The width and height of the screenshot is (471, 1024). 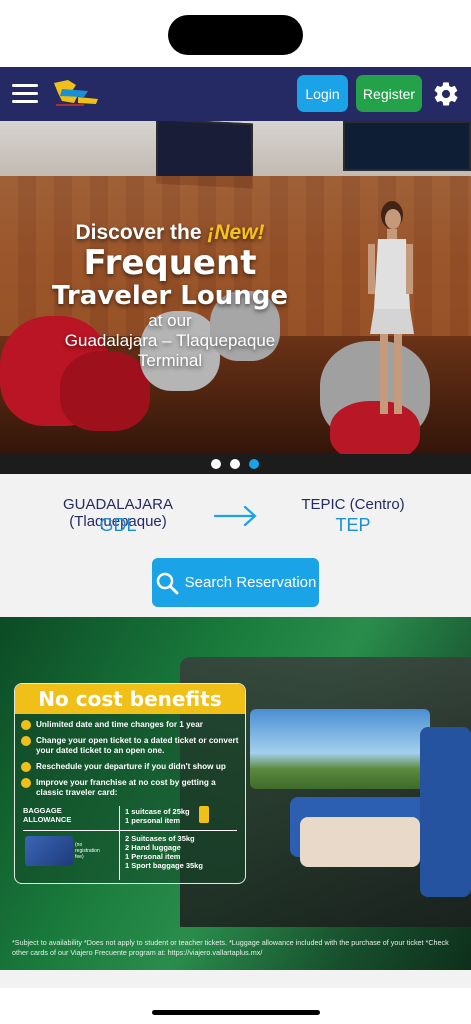 What do you see at coordinates (153, 856) in the screenshot?
I see `allowance-line: 1 Personal item` at bounding box center [153, 856].